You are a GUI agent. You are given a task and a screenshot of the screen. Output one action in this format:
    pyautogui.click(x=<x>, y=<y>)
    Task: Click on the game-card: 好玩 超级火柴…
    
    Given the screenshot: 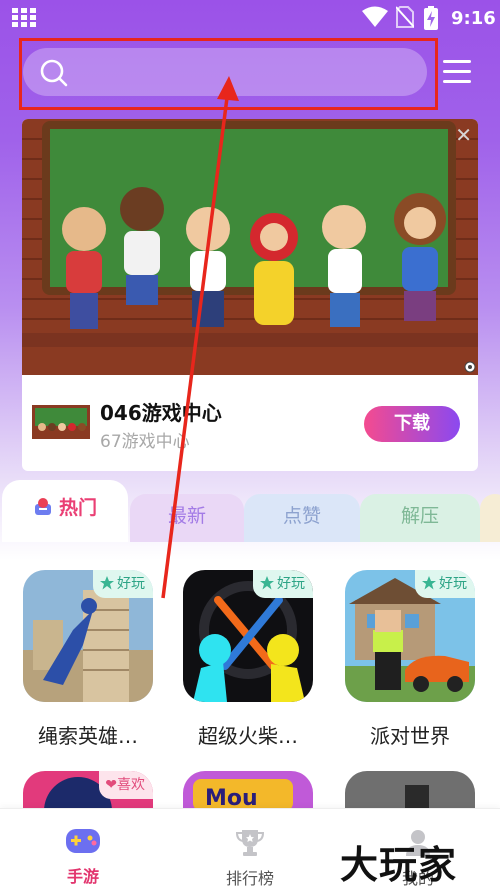 What is the action you would take?
    pyautogui.click(x=248, y=659)
    